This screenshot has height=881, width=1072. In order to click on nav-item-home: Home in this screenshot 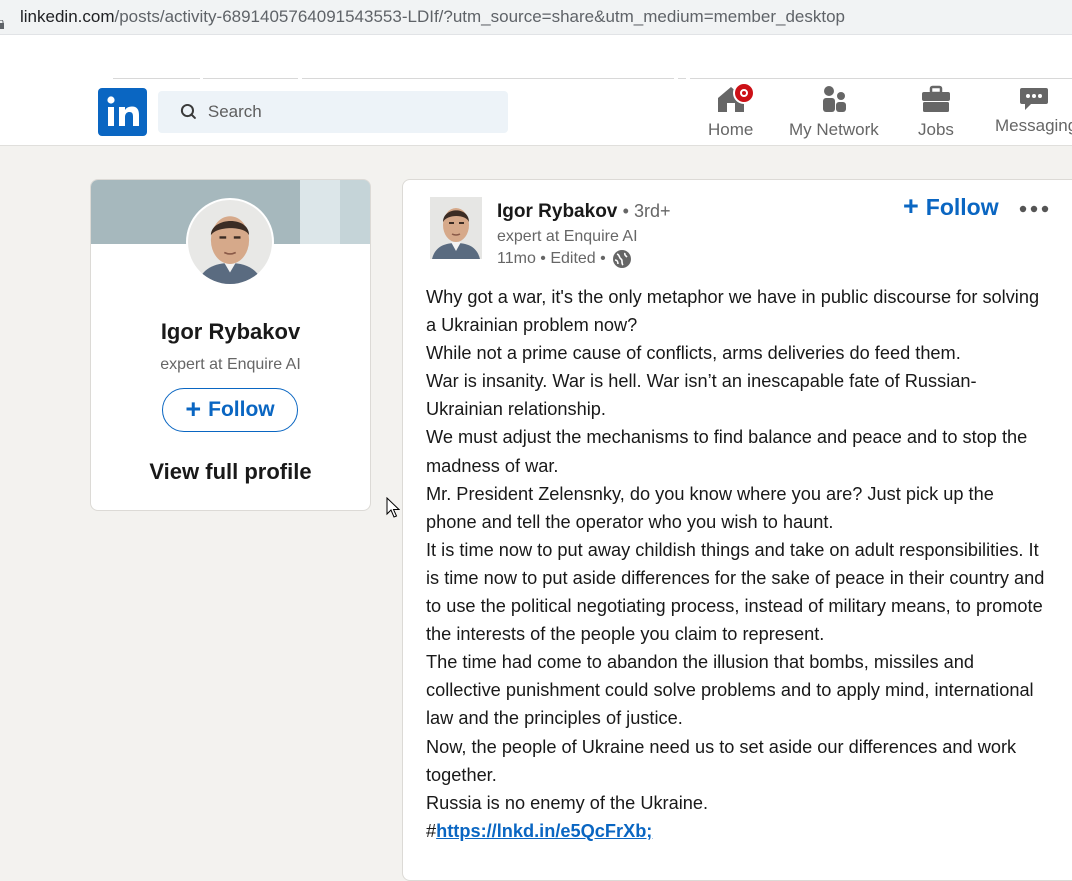, I will do `click(731, 112)`.